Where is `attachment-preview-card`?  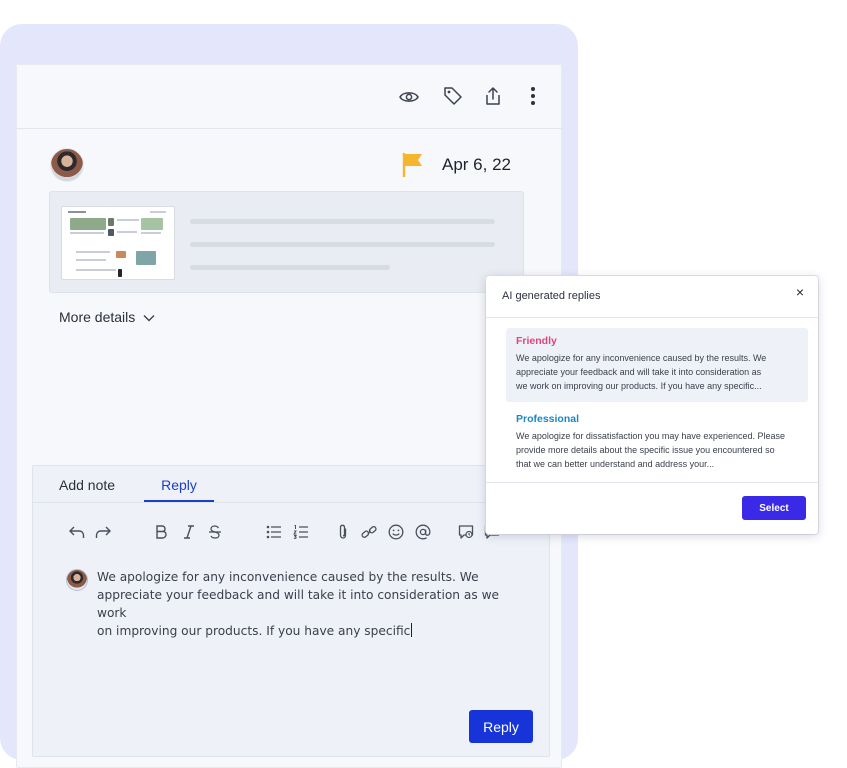 attachment-preview-card is located at coordinates (286, 242).